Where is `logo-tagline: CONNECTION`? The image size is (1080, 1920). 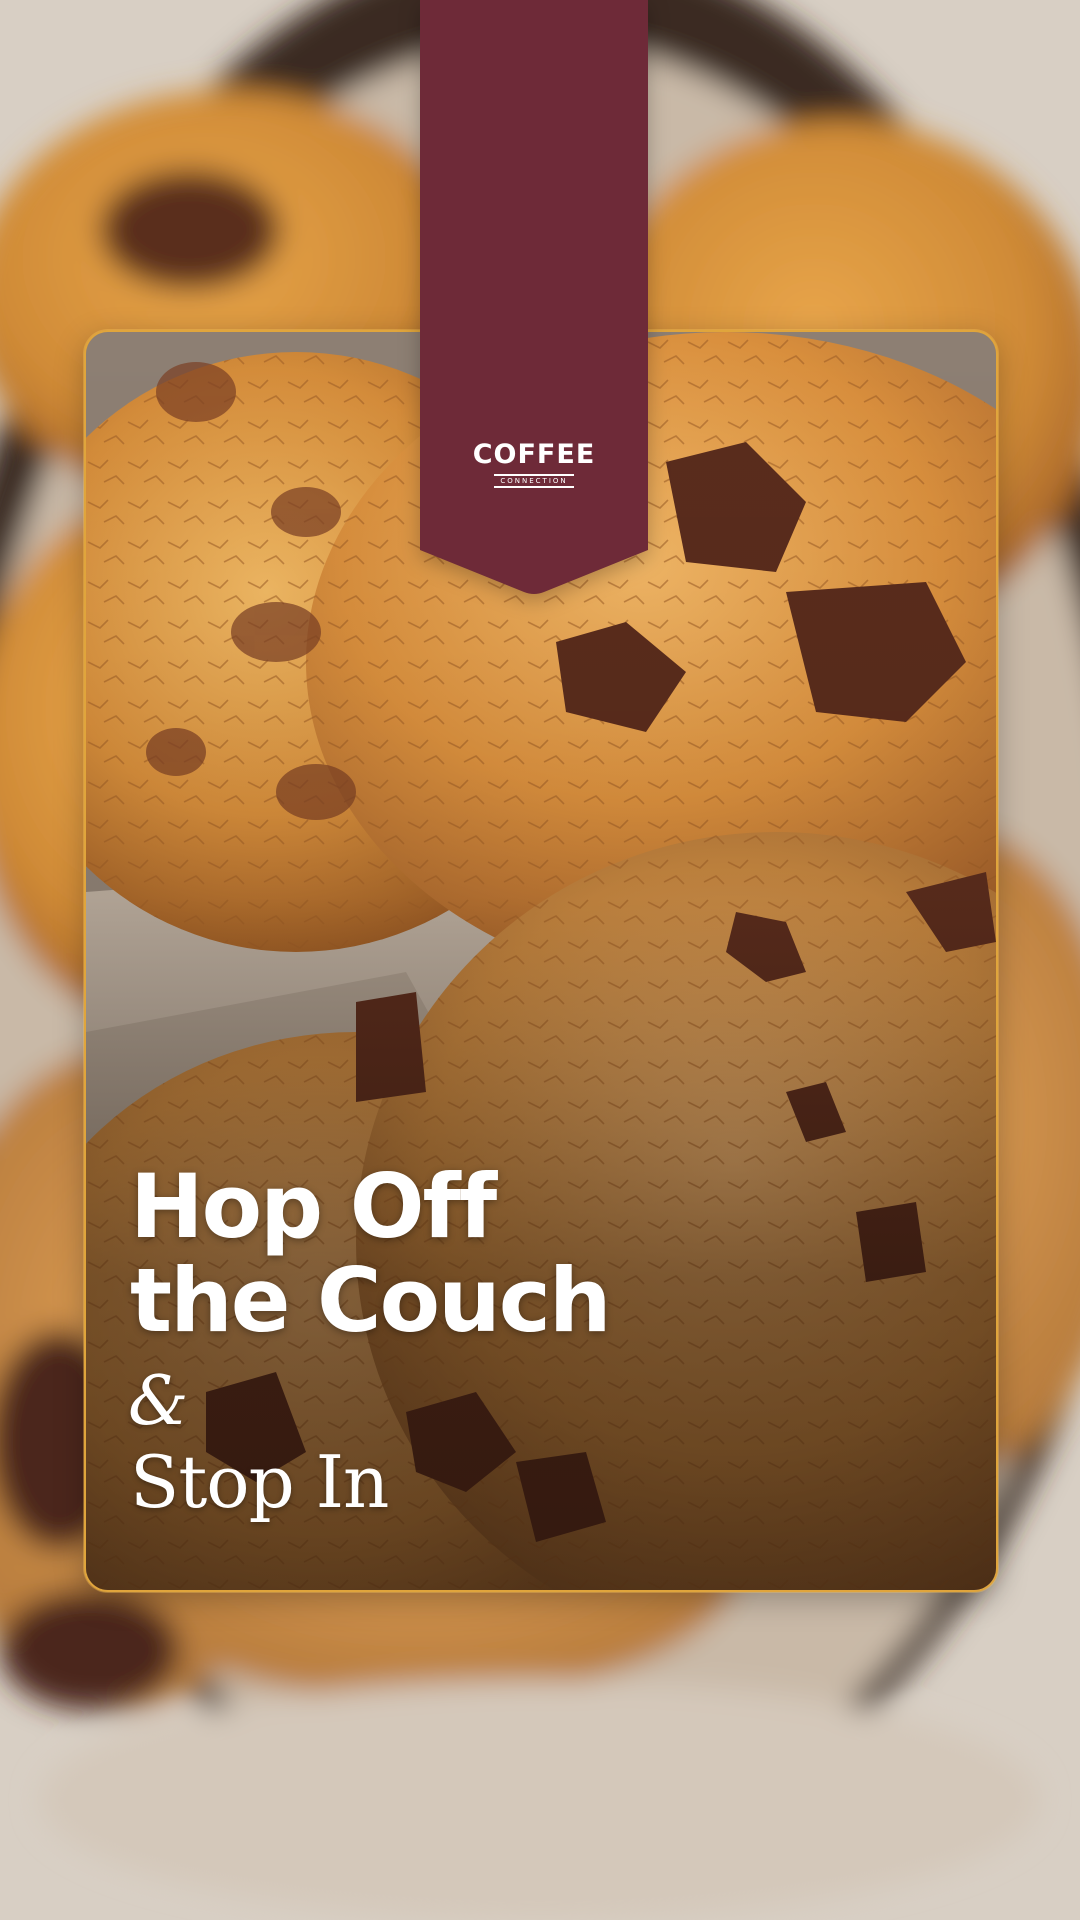
logo-tagline: CONNECTION is located at coordinates (534, 481).